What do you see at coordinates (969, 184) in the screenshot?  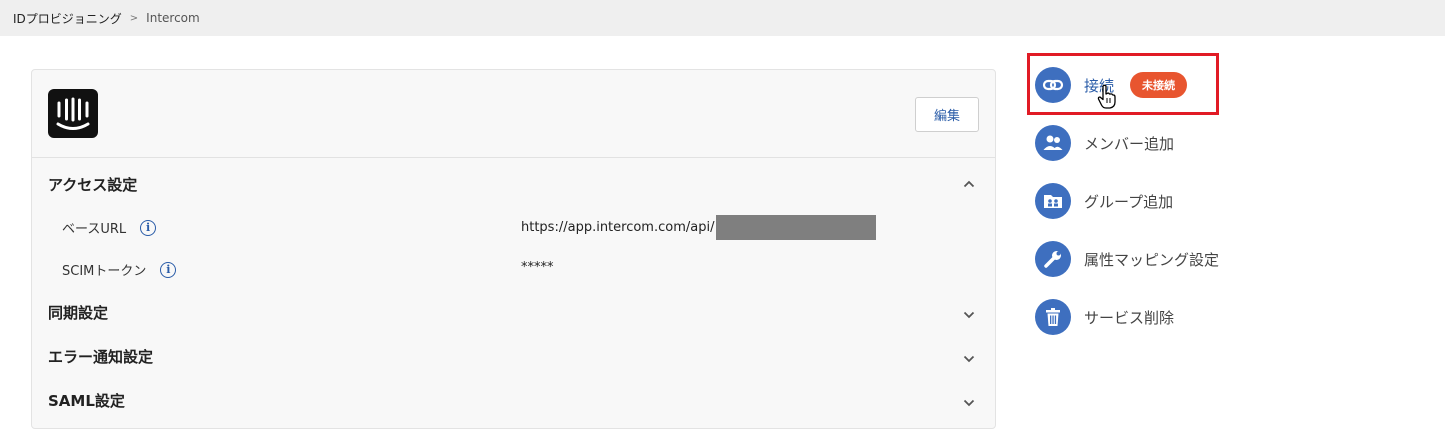 I see `chevron-up-icon` at bounding box center [969, 184].